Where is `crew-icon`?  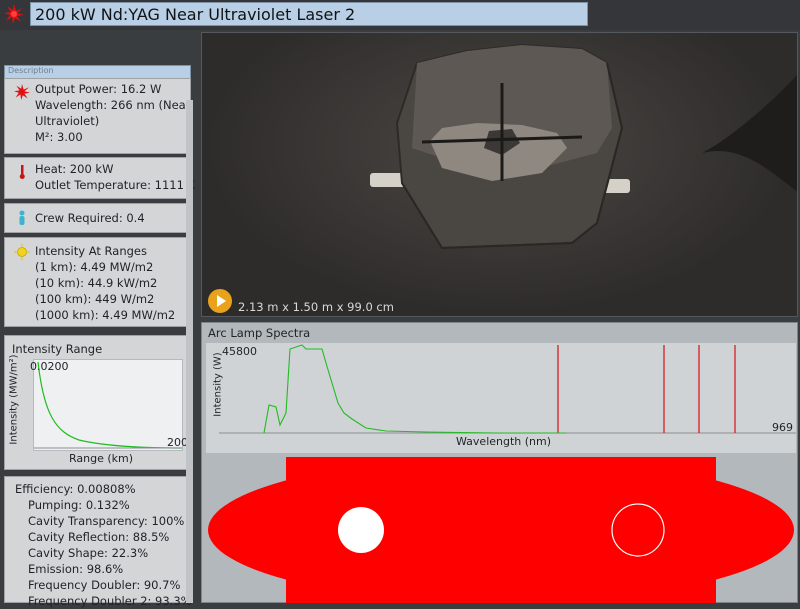 crew-icon is located at coordinates (22, 217).